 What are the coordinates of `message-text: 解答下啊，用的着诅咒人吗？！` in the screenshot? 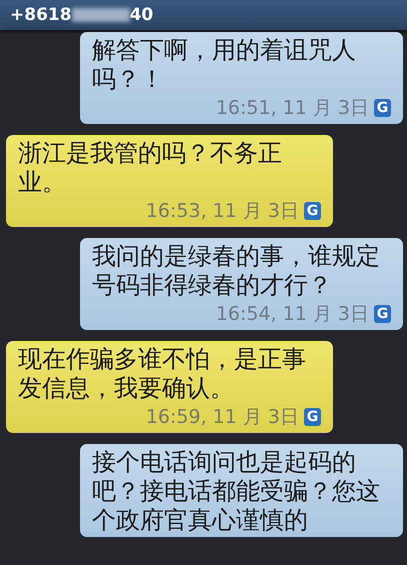 It's located at (224, 65).